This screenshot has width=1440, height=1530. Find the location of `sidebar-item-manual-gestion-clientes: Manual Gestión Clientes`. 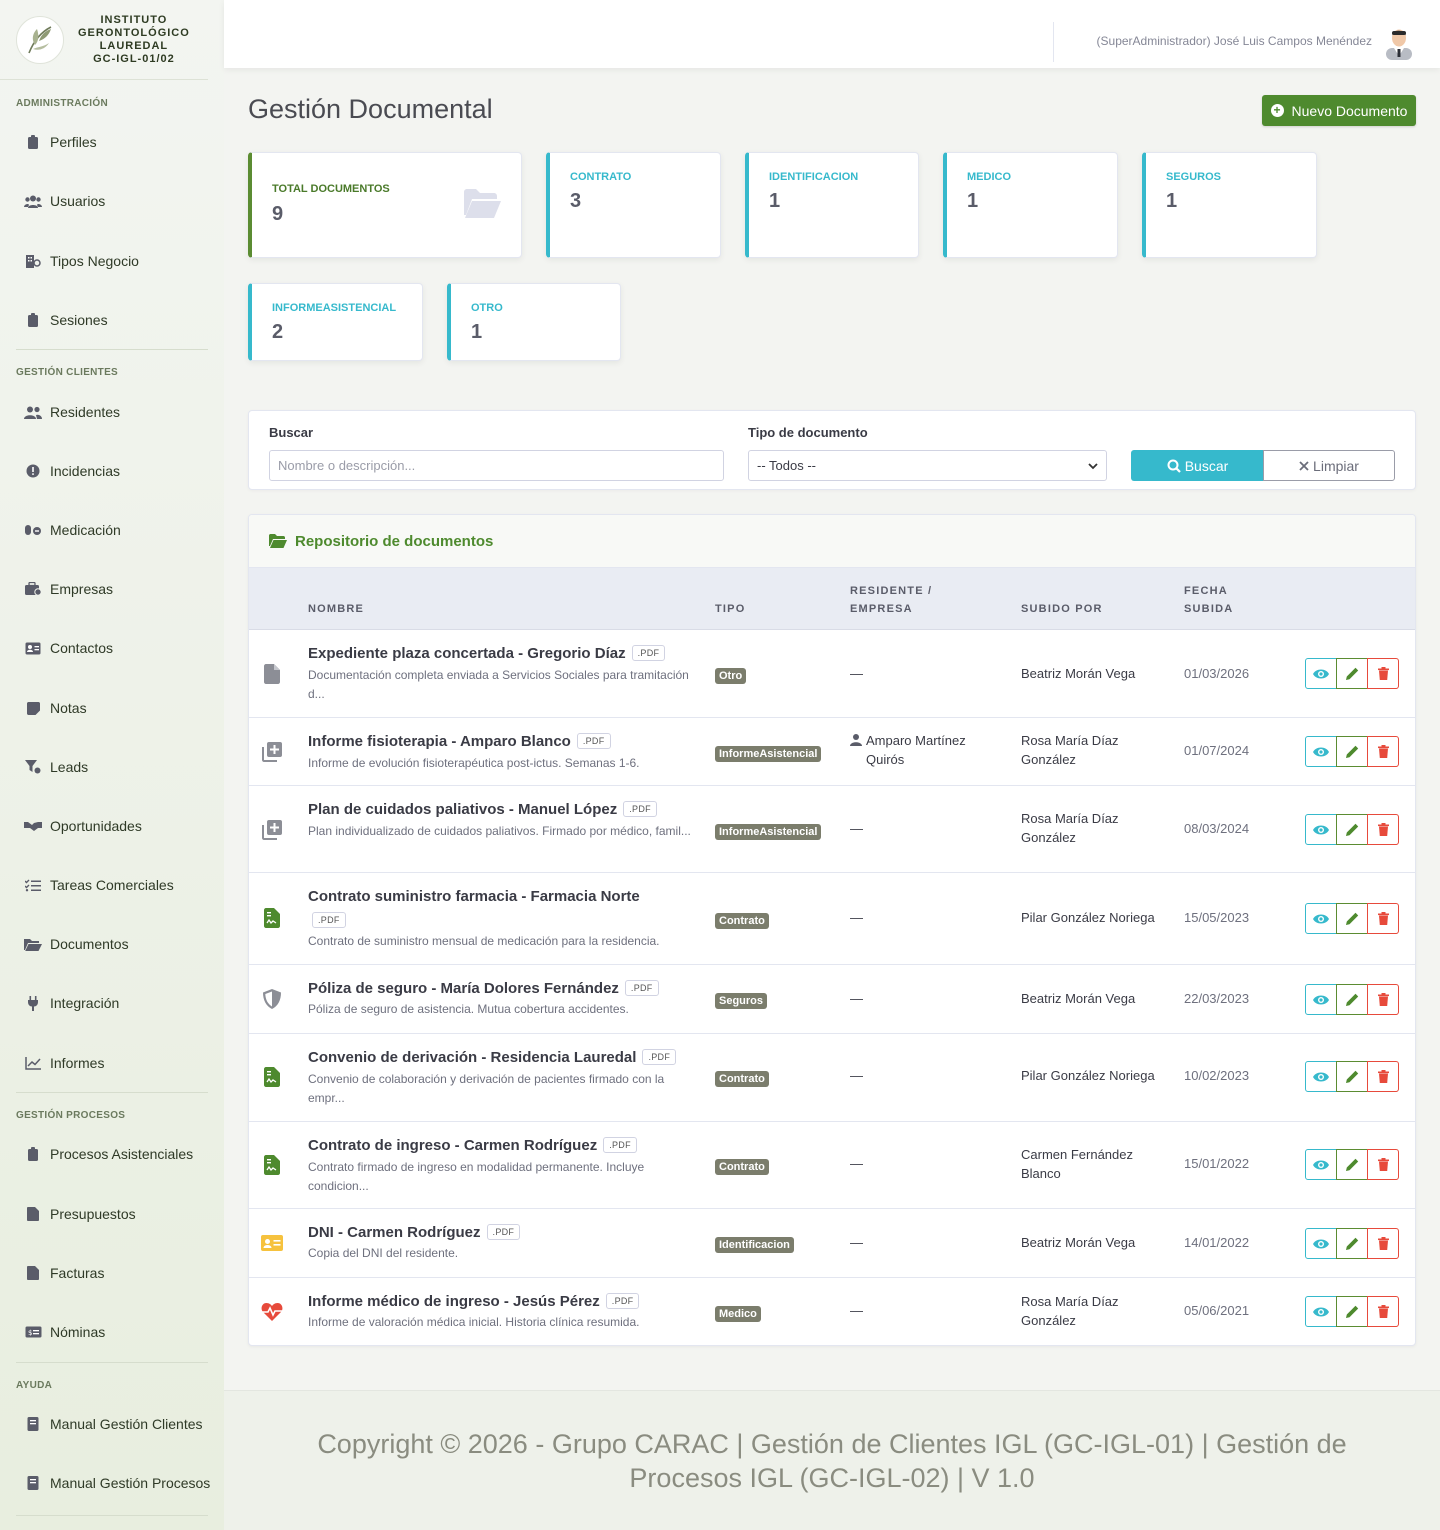

sidebar-item-manual-gestion-clientes: Manual Gestión Clientes is located at coordinates (112, 1424).